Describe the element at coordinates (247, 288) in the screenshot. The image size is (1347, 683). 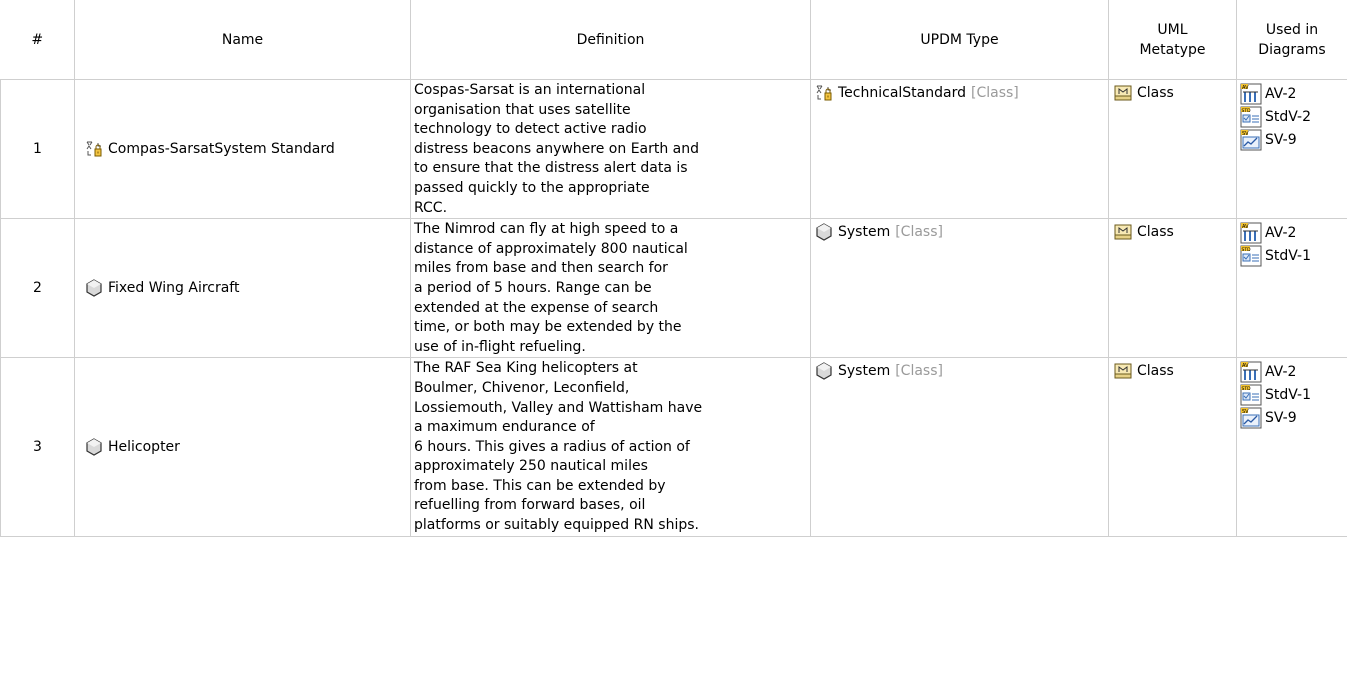
I see `name-content: Fixed Wing Aircraft` at that location.